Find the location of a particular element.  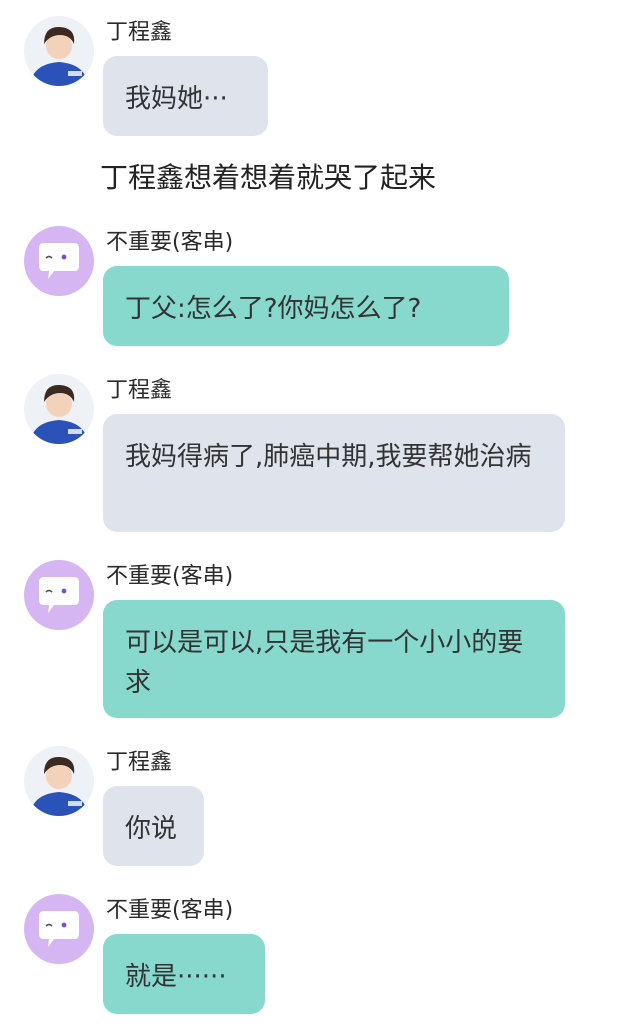

message-bubble: 我妈得病了,肺癌中期,我要帮她治病 is located at coordinates (334, 473).